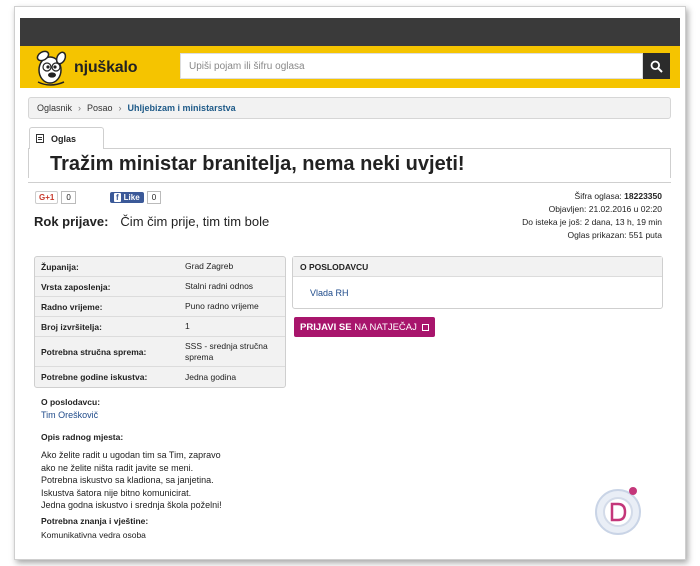  I want to click on tab-label: Oglas, so click(64, 138).